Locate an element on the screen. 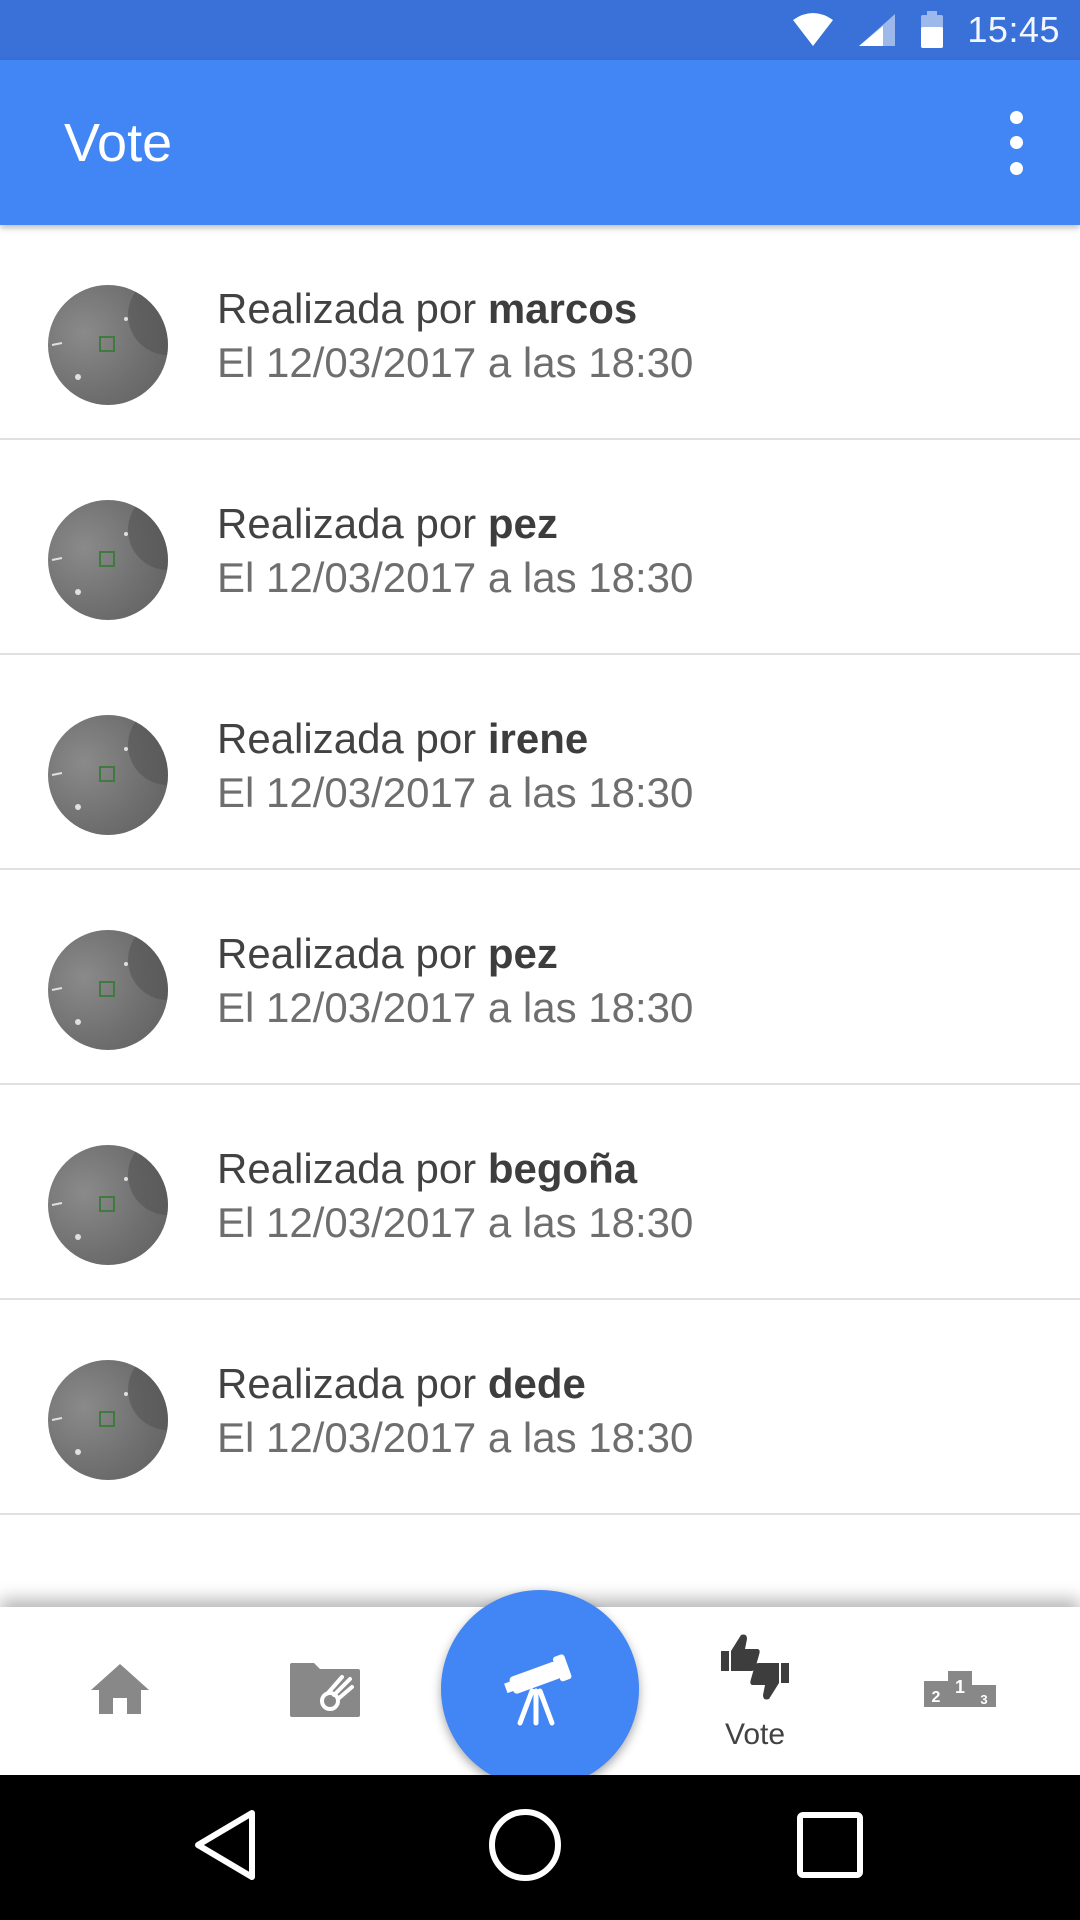 The height and width of the screenshot is (1920, 1080). podium-number: 3 is located at coordinates (983, 1699).